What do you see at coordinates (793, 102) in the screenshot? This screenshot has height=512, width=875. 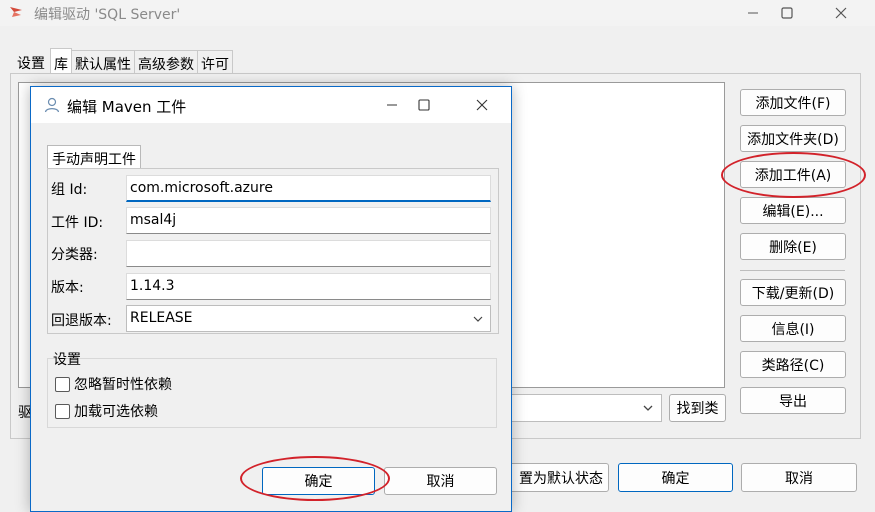 I see `add-file-button: 添加文件(F)` at bounding box center [793, 102].